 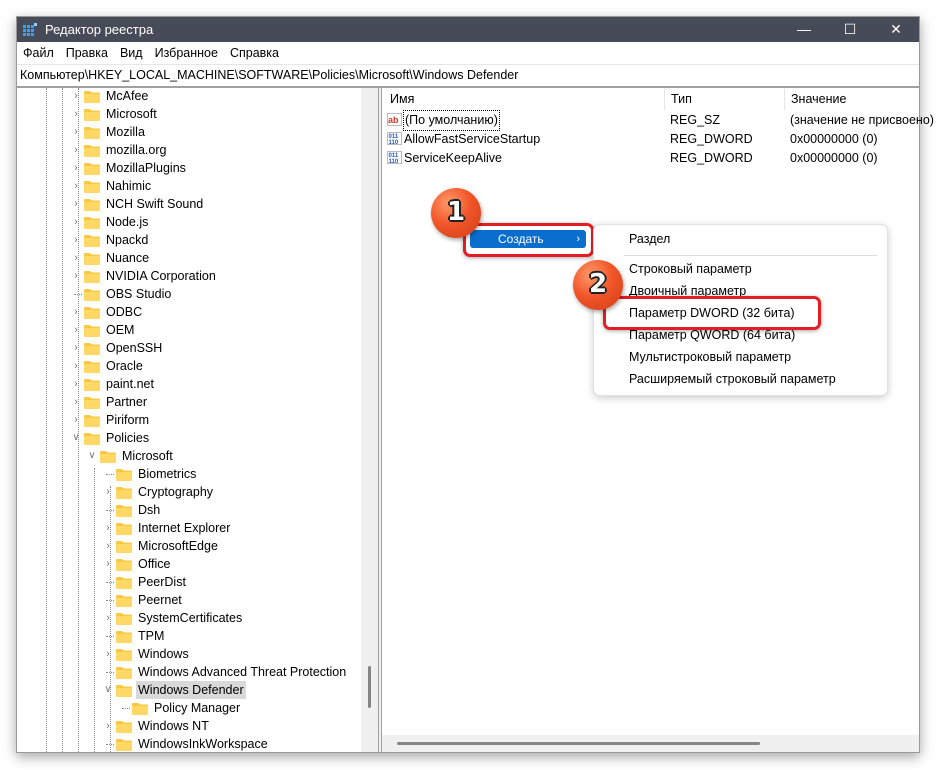 I want to click on tree-node: TPM, so click(x=240, y=636).